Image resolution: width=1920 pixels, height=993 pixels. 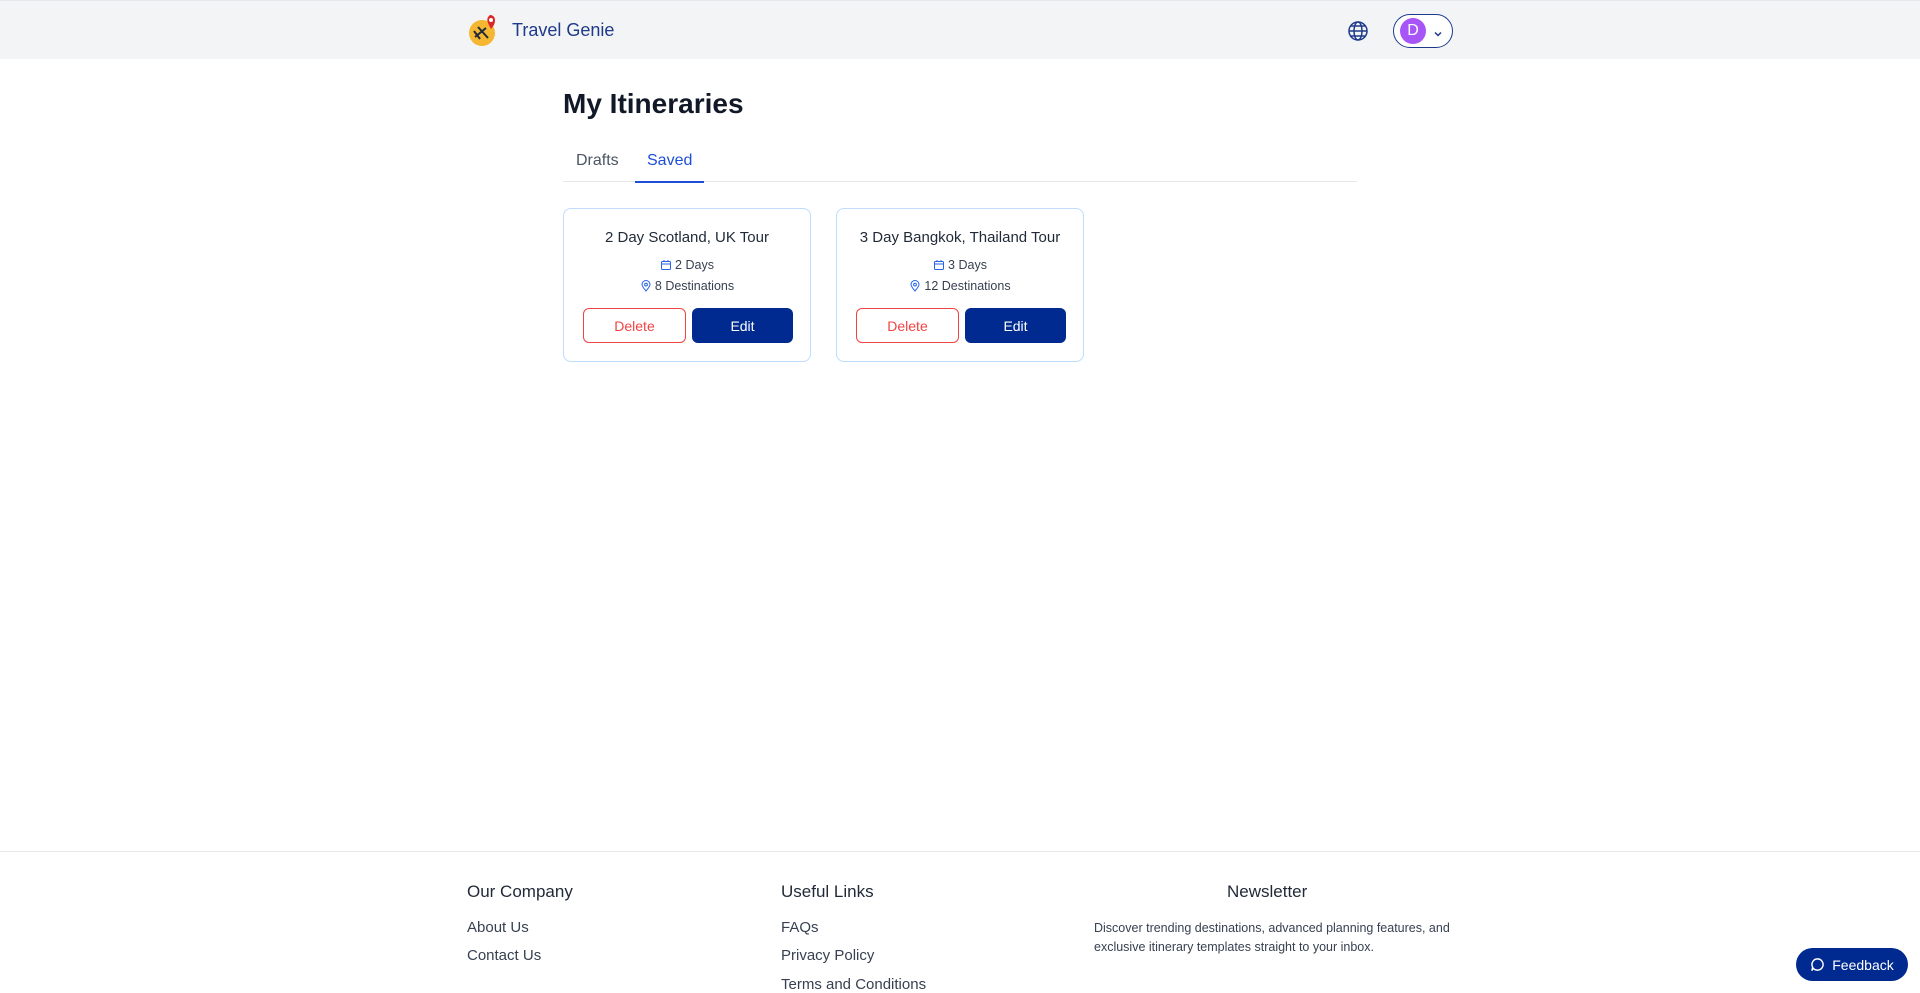 I want to click on footer-link-contact: Contact Us, so click(x=504, y=955).